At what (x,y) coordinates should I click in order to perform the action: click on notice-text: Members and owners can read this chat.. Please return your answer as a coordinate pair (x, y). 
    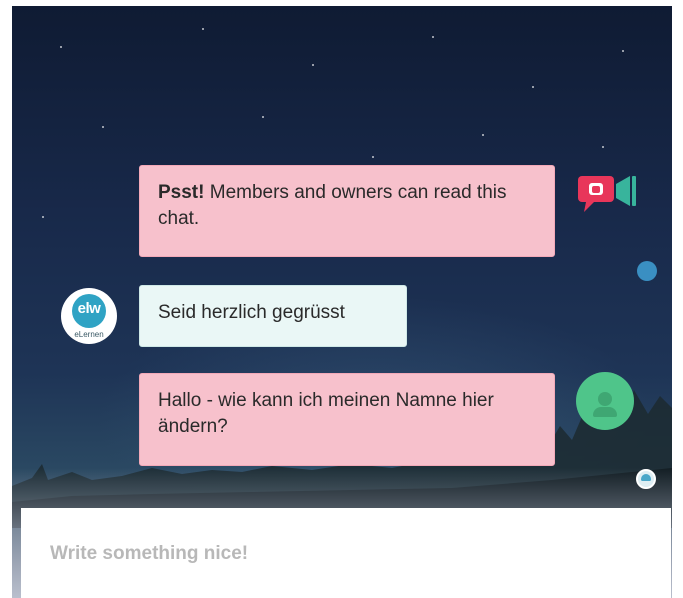
    Looking at the image, I should click on (332, 205).